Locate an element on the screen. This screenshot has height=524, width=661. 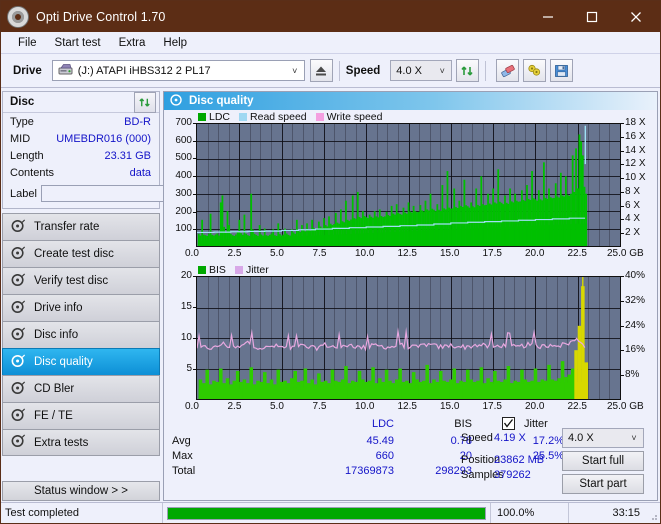
menu-item-extra: Extra is located at coordinates (132, 43).